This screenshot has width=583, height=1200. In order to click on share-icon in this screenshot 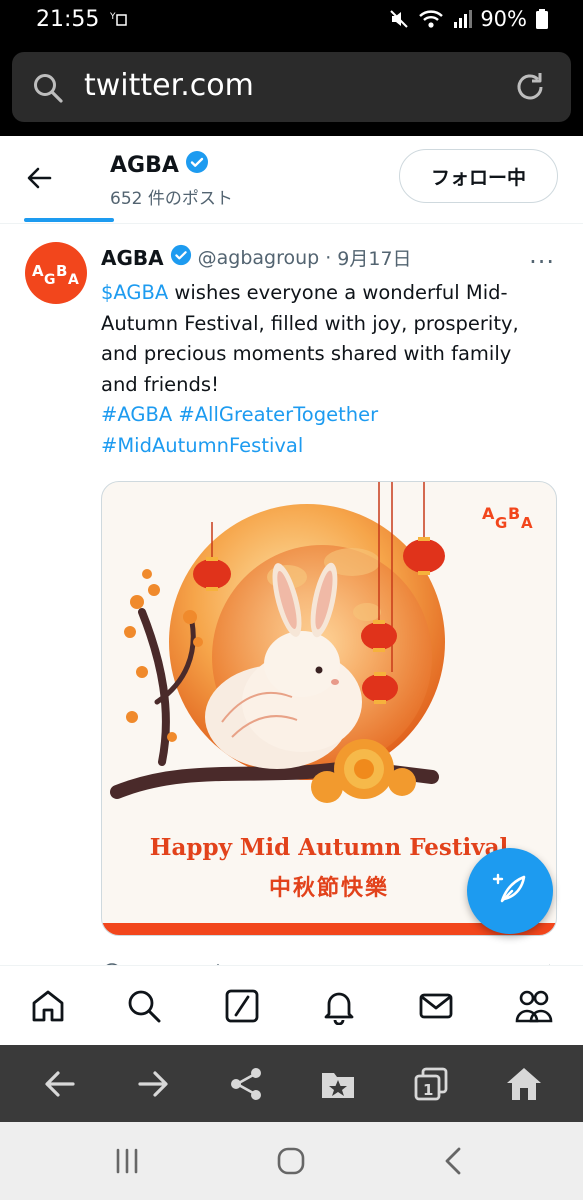, I will do `click(246, 1084)`.